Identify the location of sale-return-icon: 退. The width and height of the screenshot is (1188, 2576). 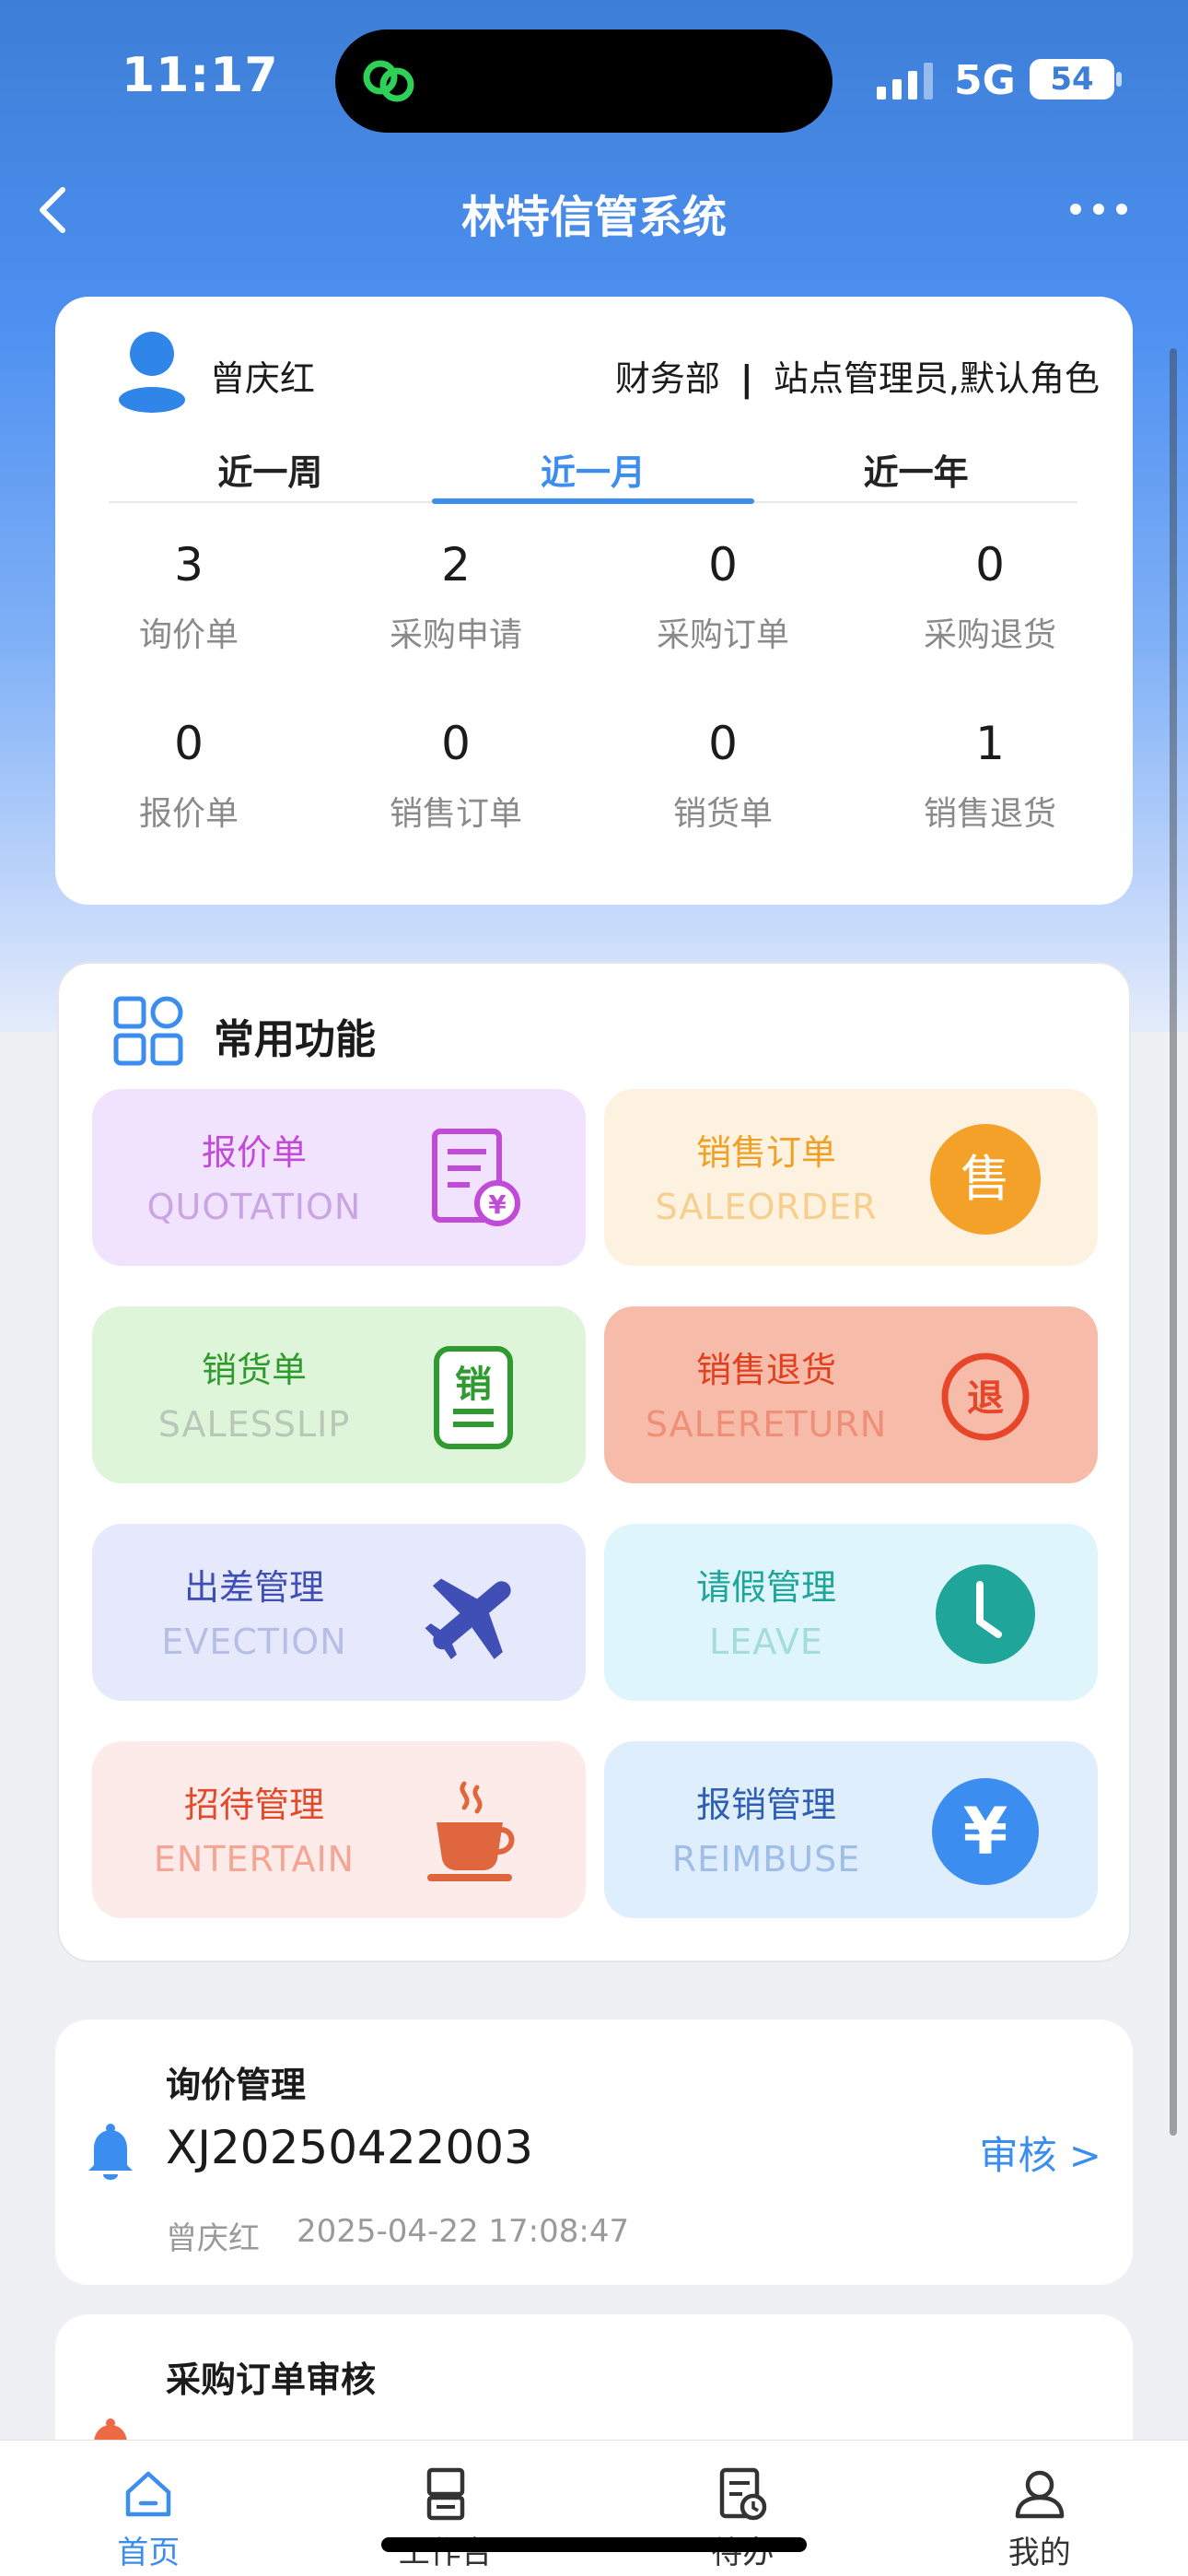
(985, 1396).